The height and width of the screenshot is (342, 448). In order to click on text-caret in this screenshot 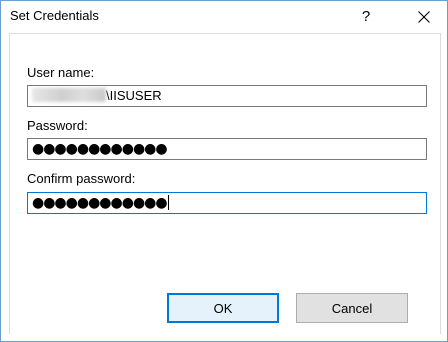, I will do `click(168, 202)`.